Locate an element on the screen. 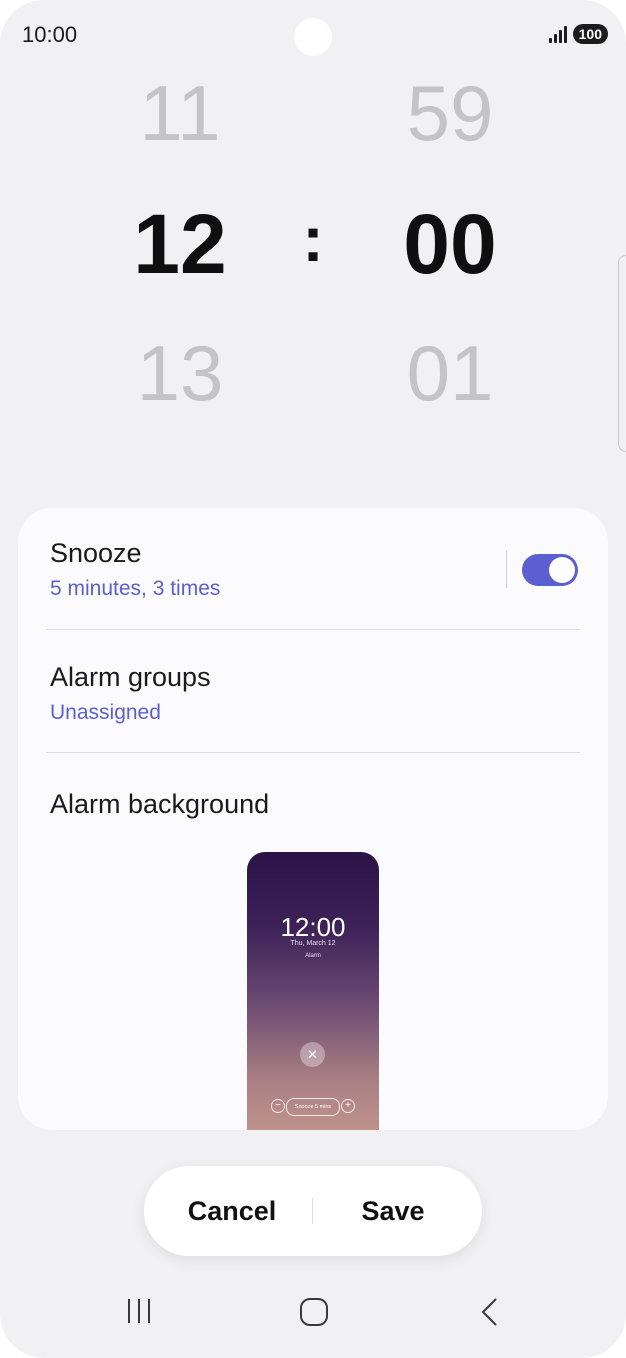 This screenshot has width=626, height=1358. toggle-knob is located at coordinates (562, 570).